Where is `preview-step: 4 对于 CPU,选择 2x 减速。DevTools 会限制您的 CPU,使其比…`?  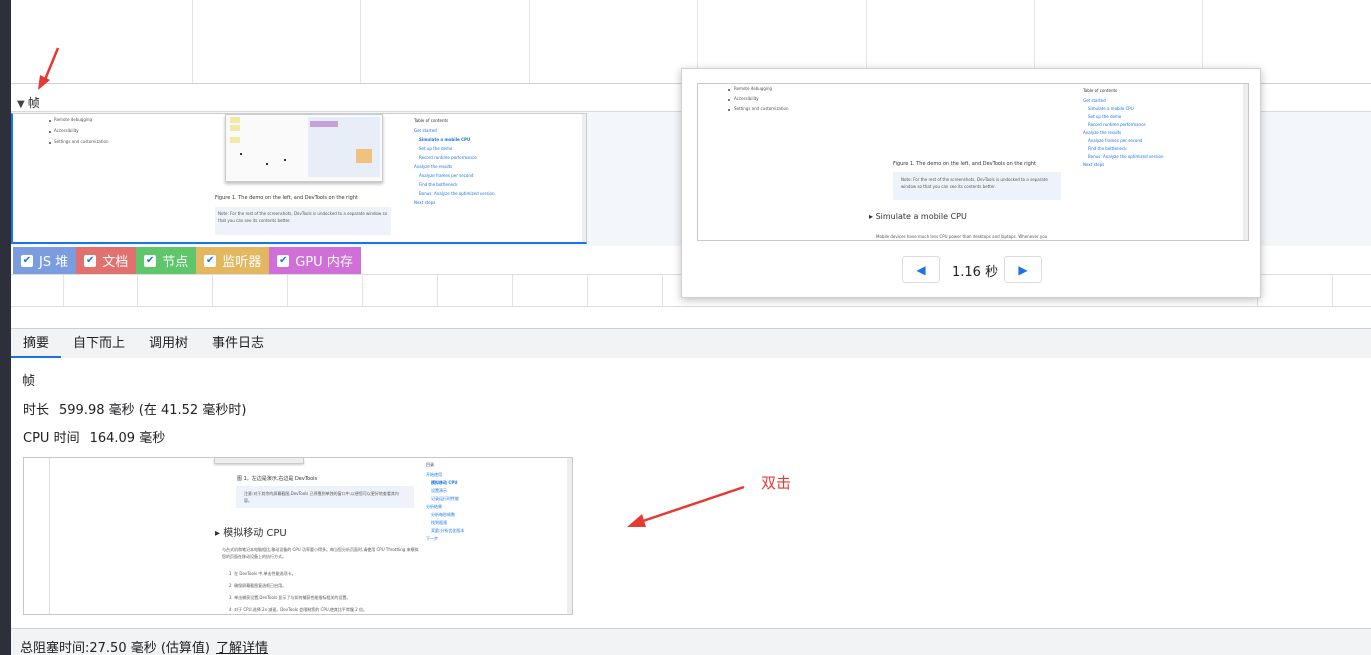
preview-step: 4 对于 CPU,选择 2x 减速。DevTools 会限制您的 CPU,使其比… is located at coordinates (298, 609).